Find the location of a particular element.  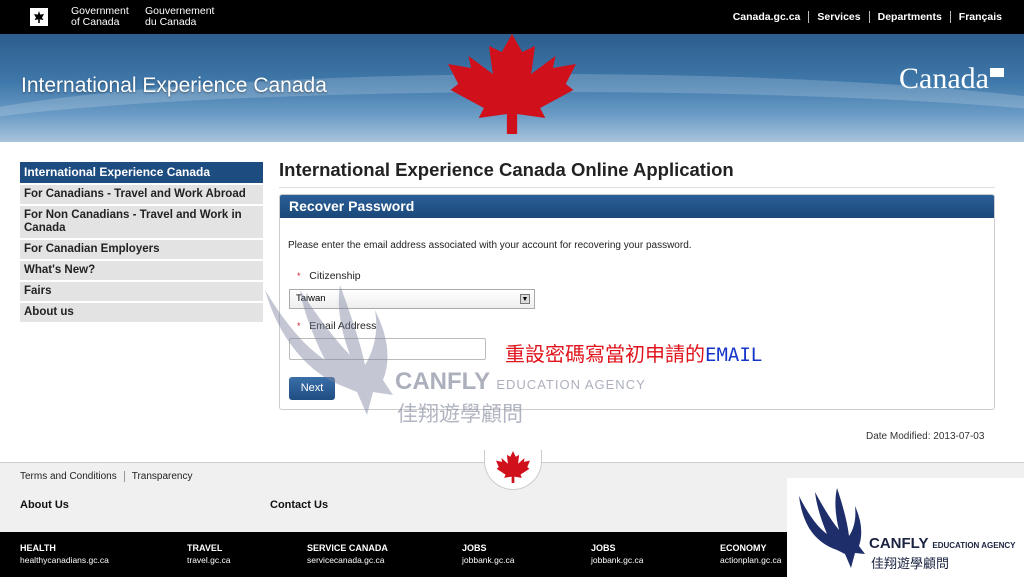

about-us-heading: About Us is located at coordinates (44, 505).